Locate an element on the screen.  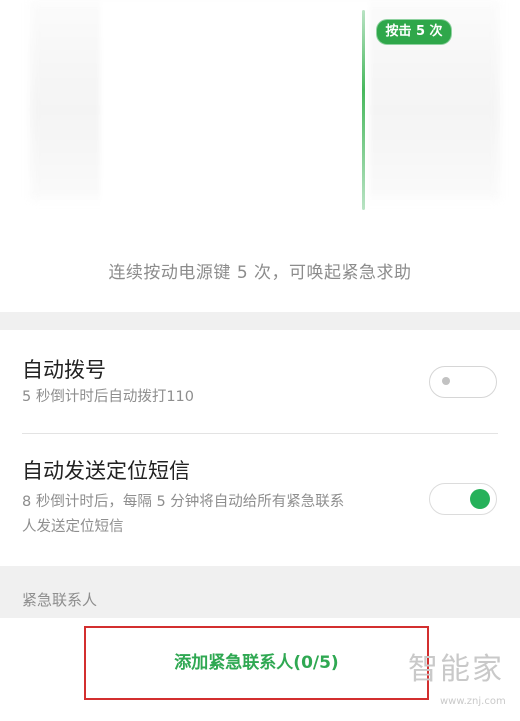
watermark-logo: 智能家 is located at coordinates (456, 669).